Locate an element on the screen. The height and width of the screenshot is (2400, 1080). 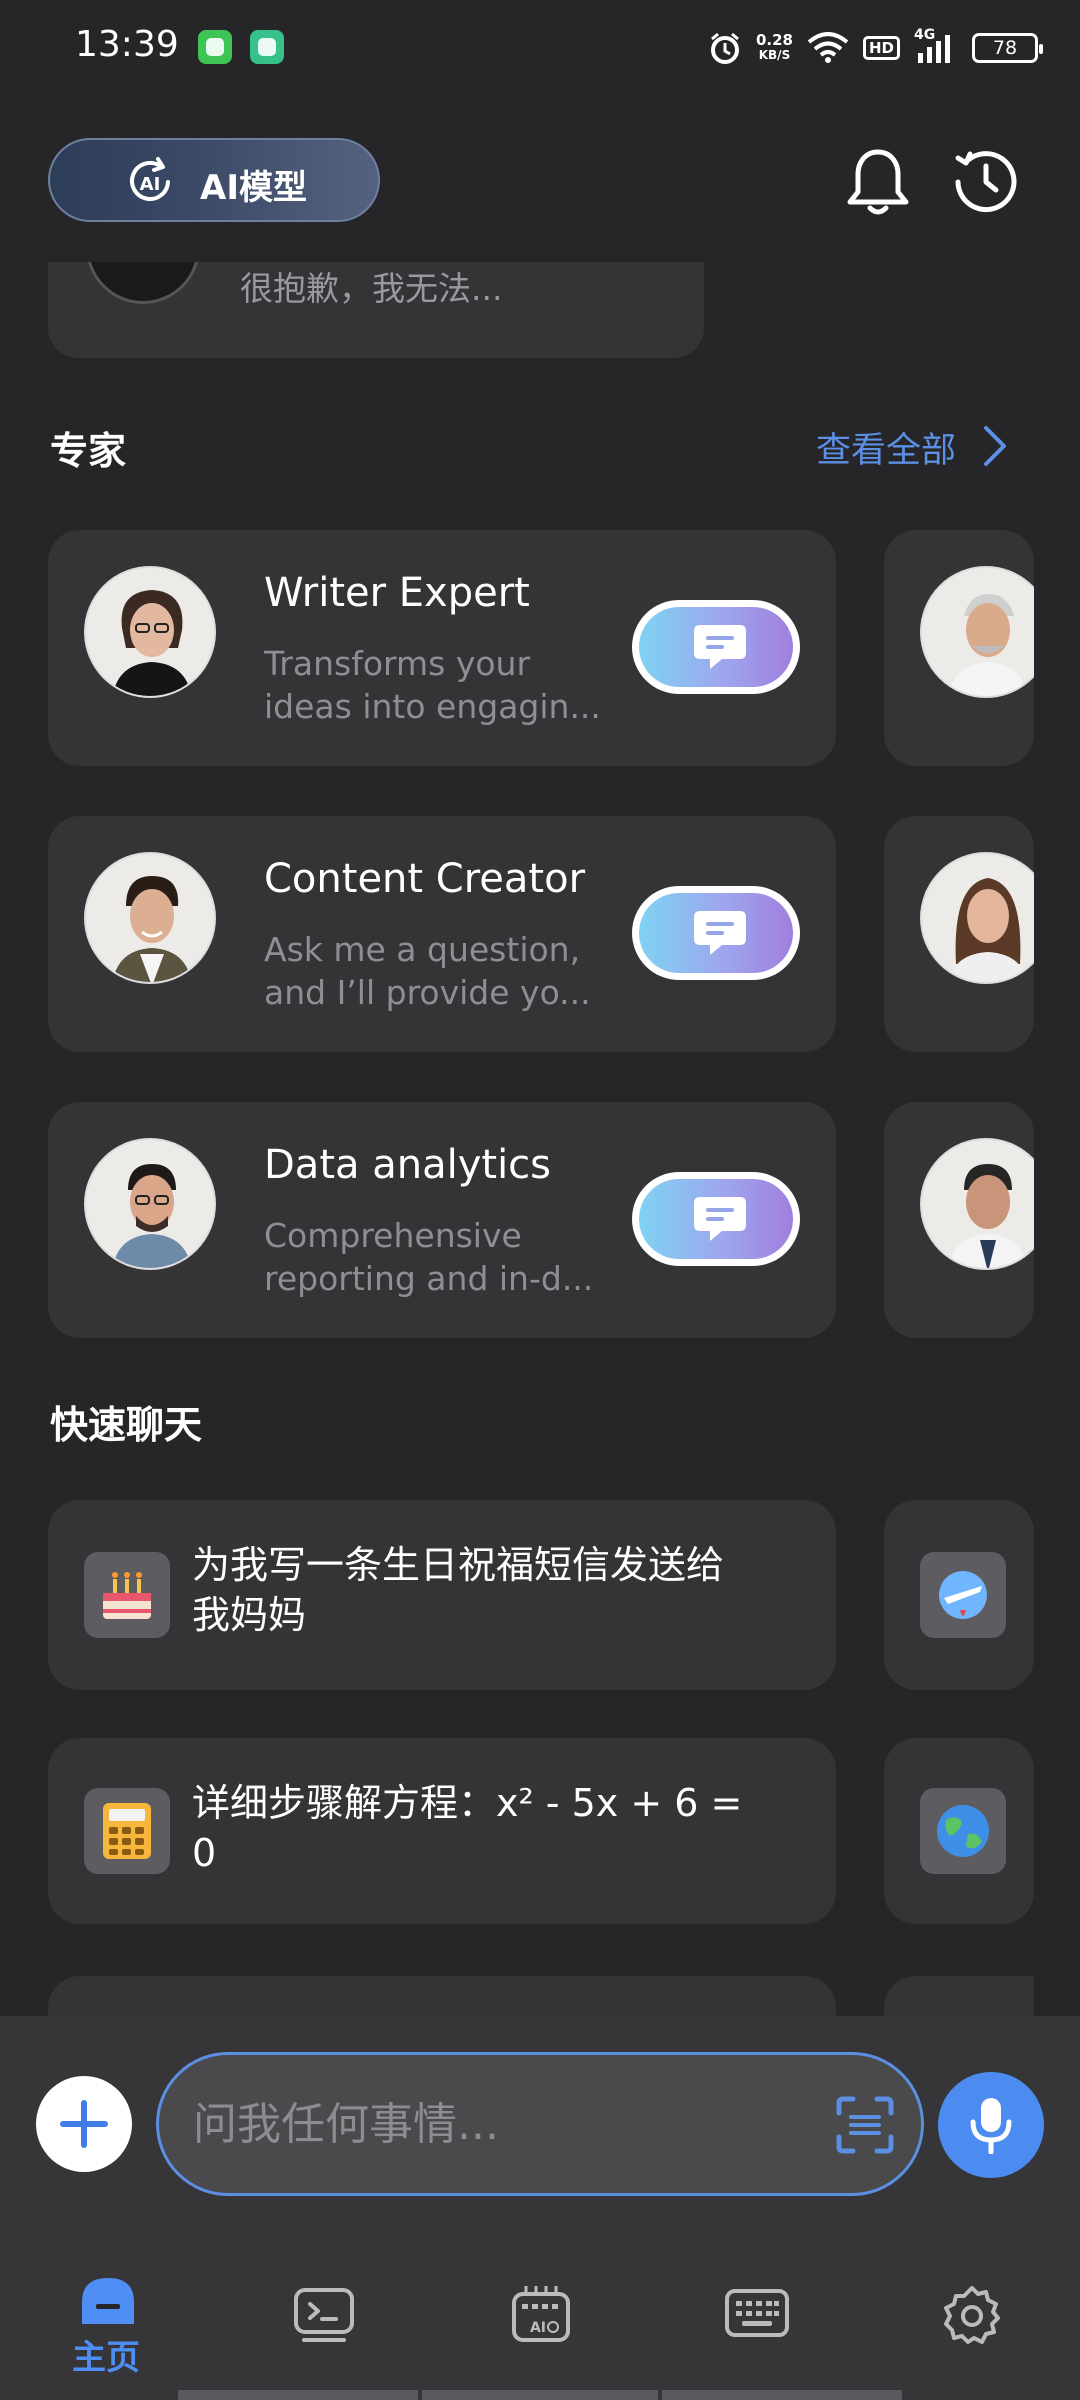
quick-chat-line2: 0 is located at coordinates (204, 1853).